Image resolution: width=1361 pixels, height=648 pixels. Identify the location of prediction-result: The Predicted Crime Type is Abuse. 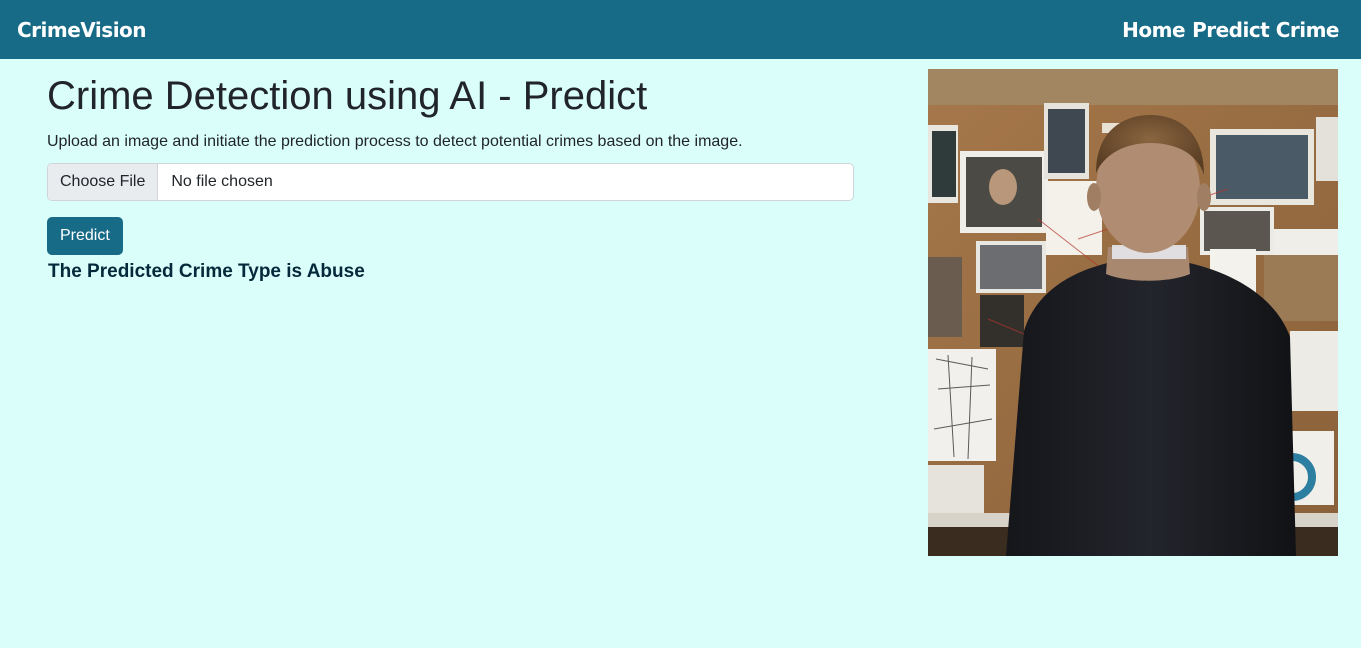
(206, 271).